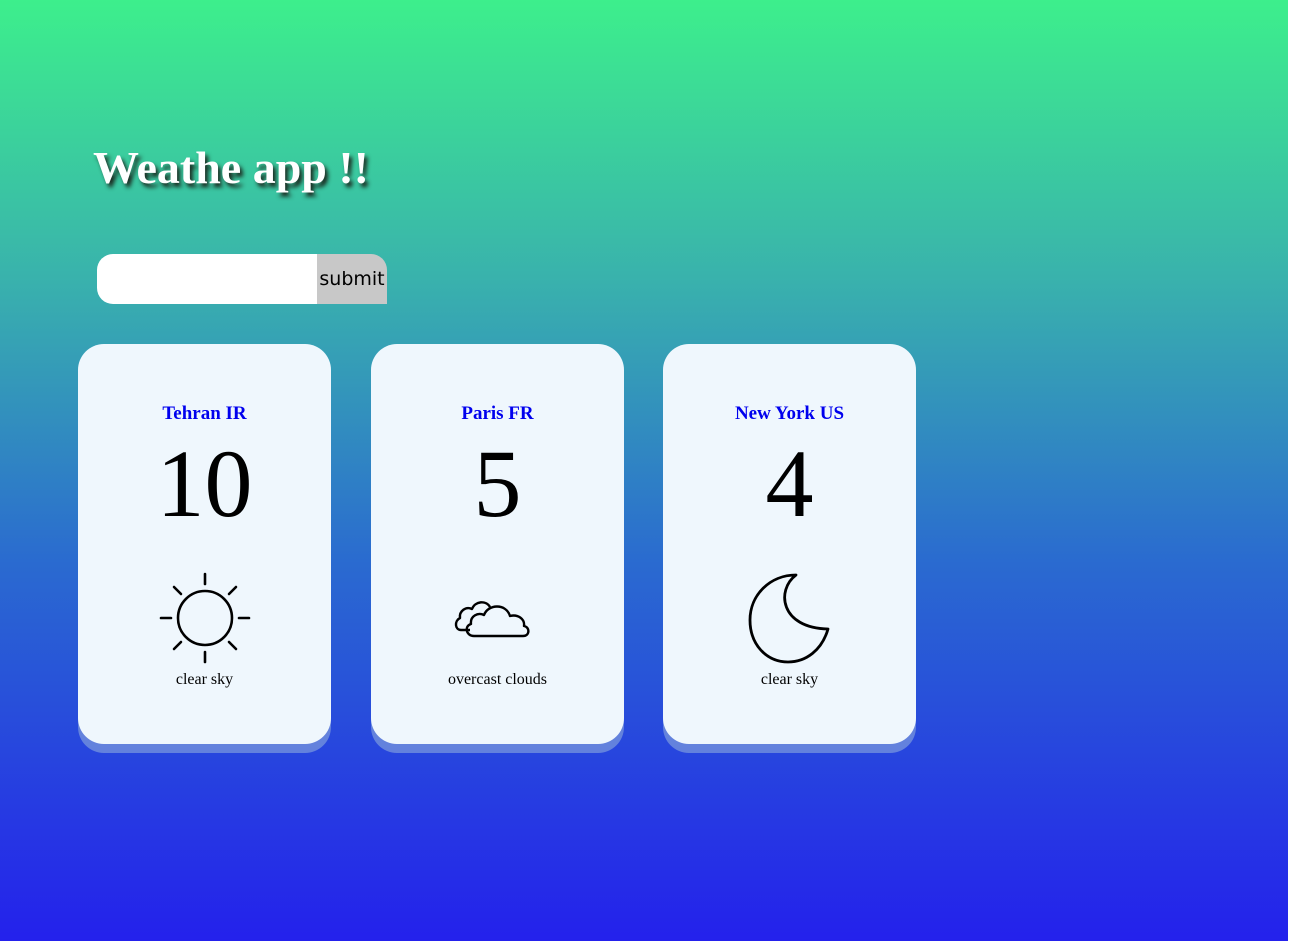 This screenshot has height=941, width=1291. I want to click on weather-description: overcast clouds, so click(497, 679).